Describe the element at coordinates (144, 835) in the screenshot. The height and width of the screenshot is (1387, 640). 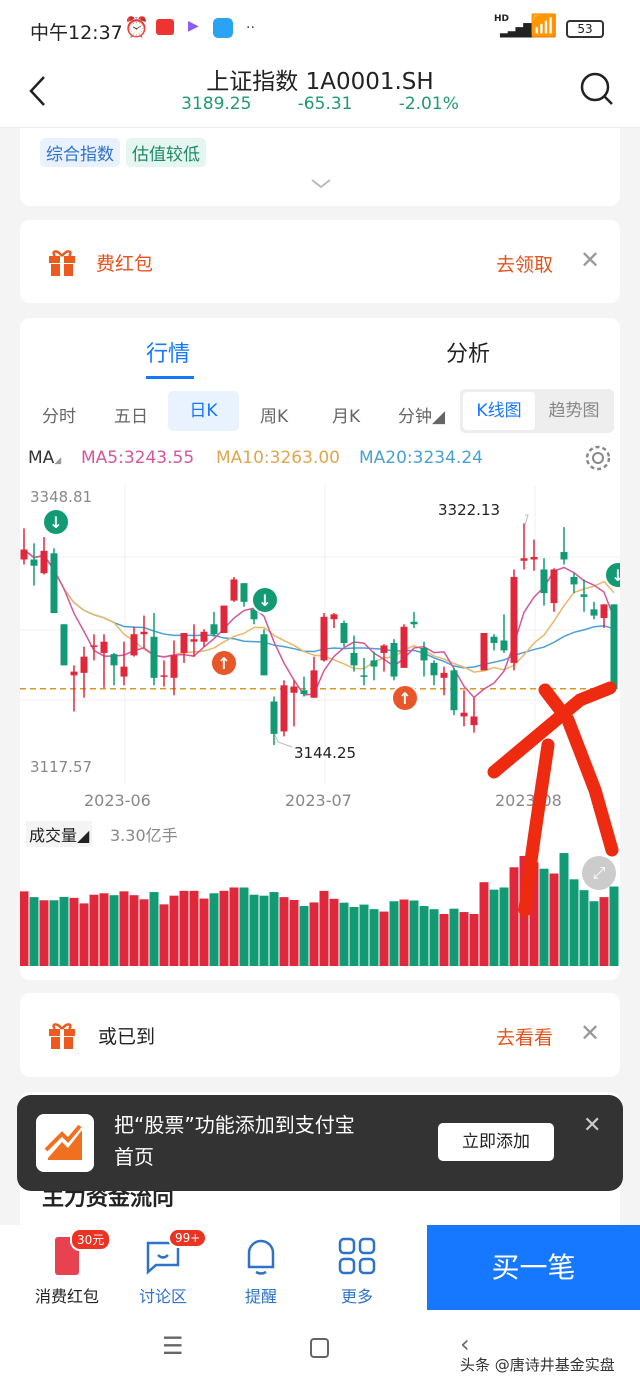
I see `volume-value: 3.30亿手` at that location.